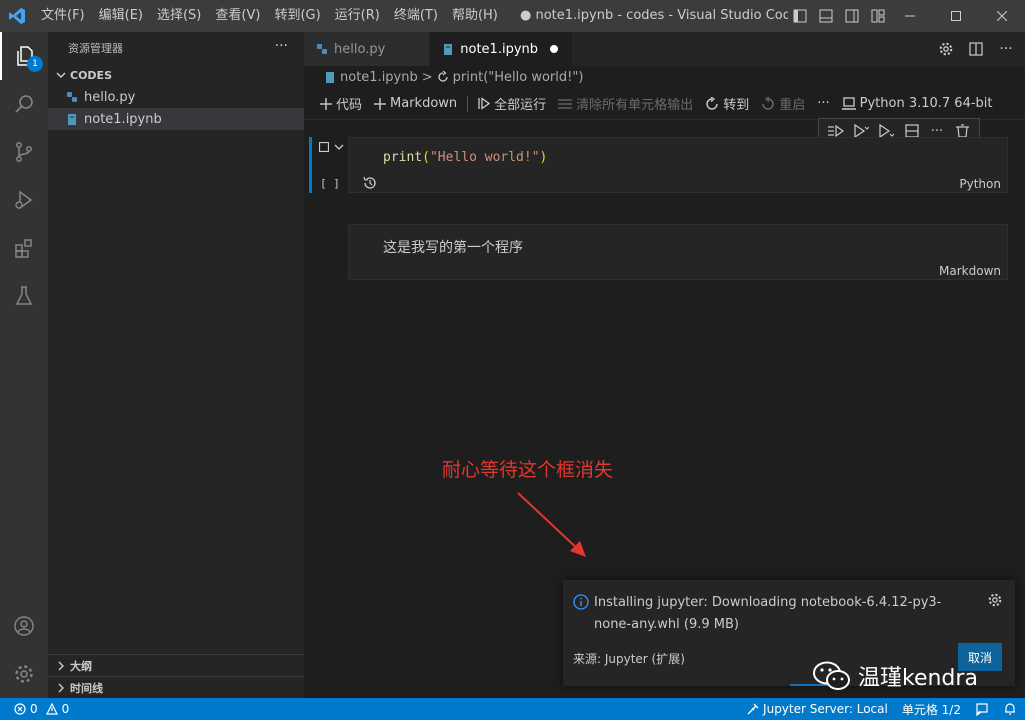 The width and height of the screenshot is (1025, 720). What do you see at coordinates (543, 157) in the screenshot?
I see `code-token-paren: )` at bounding box center [543, 157].